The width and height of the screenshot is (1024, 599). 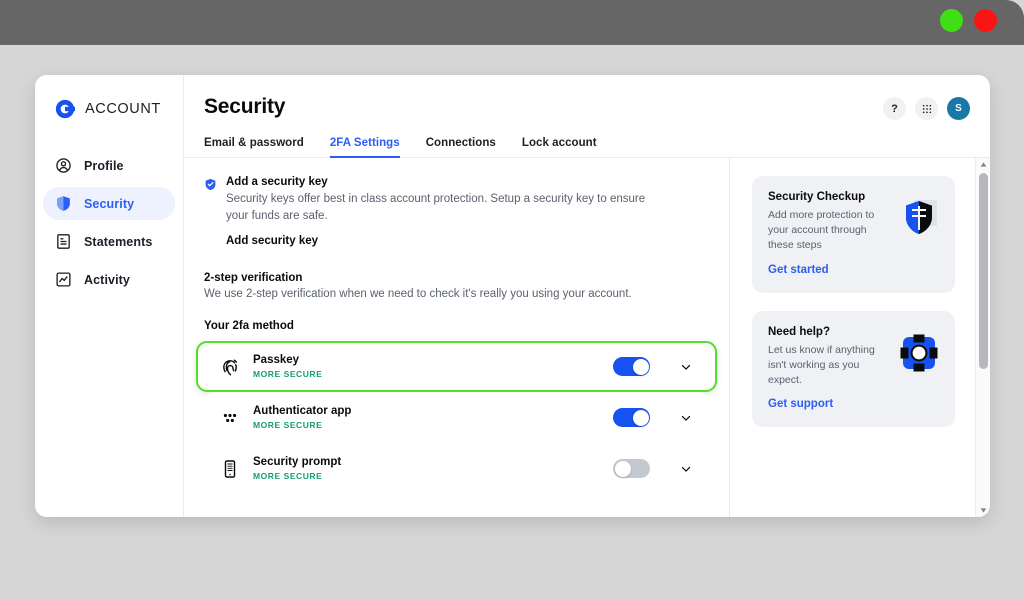 I want to click on dots-grid-icon, so click(x=230, y=418).